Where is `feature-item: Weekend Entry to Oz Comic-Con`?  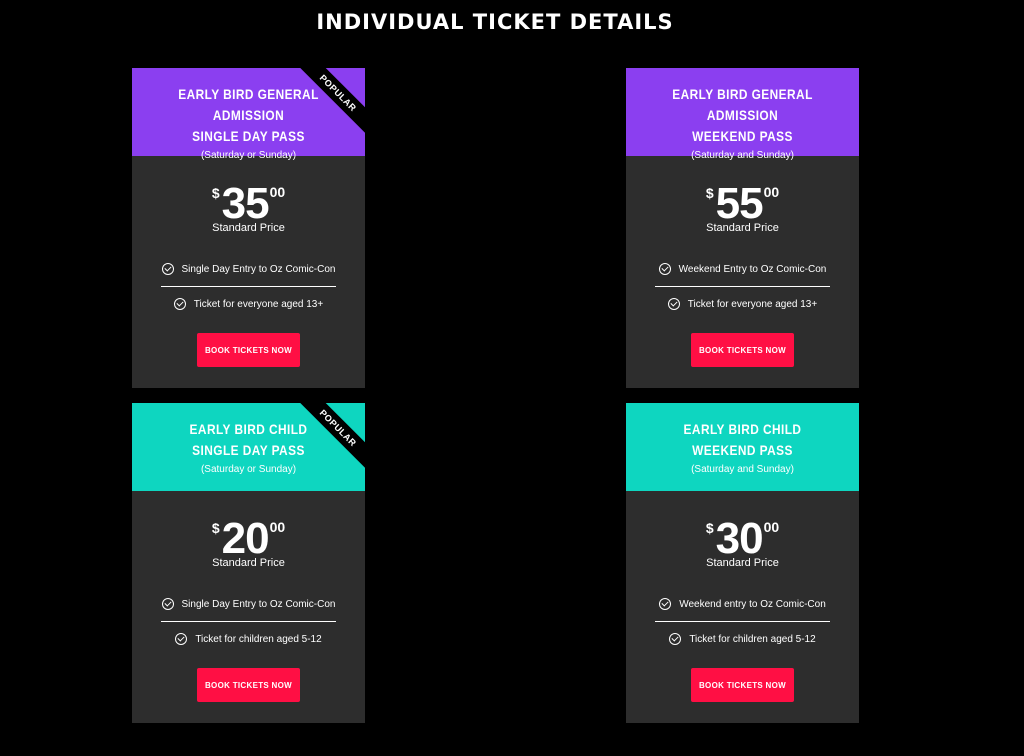
feature-item: Weekend Entry to Oz Comic-Con is located at coordinates (742, 269).